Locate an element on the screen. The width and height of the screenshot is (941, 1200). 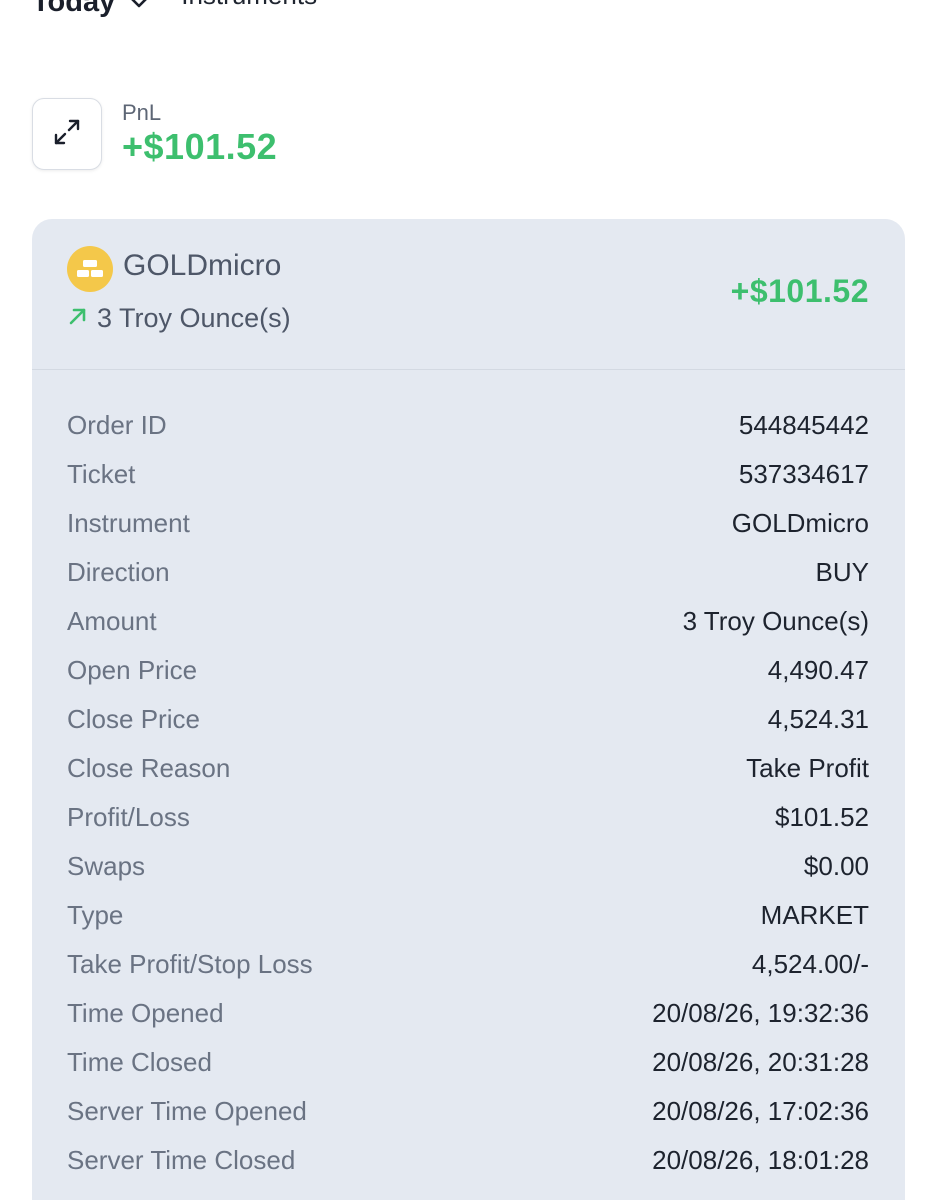
detail-label: Profit/Loss is located at coordinates (128, 817).